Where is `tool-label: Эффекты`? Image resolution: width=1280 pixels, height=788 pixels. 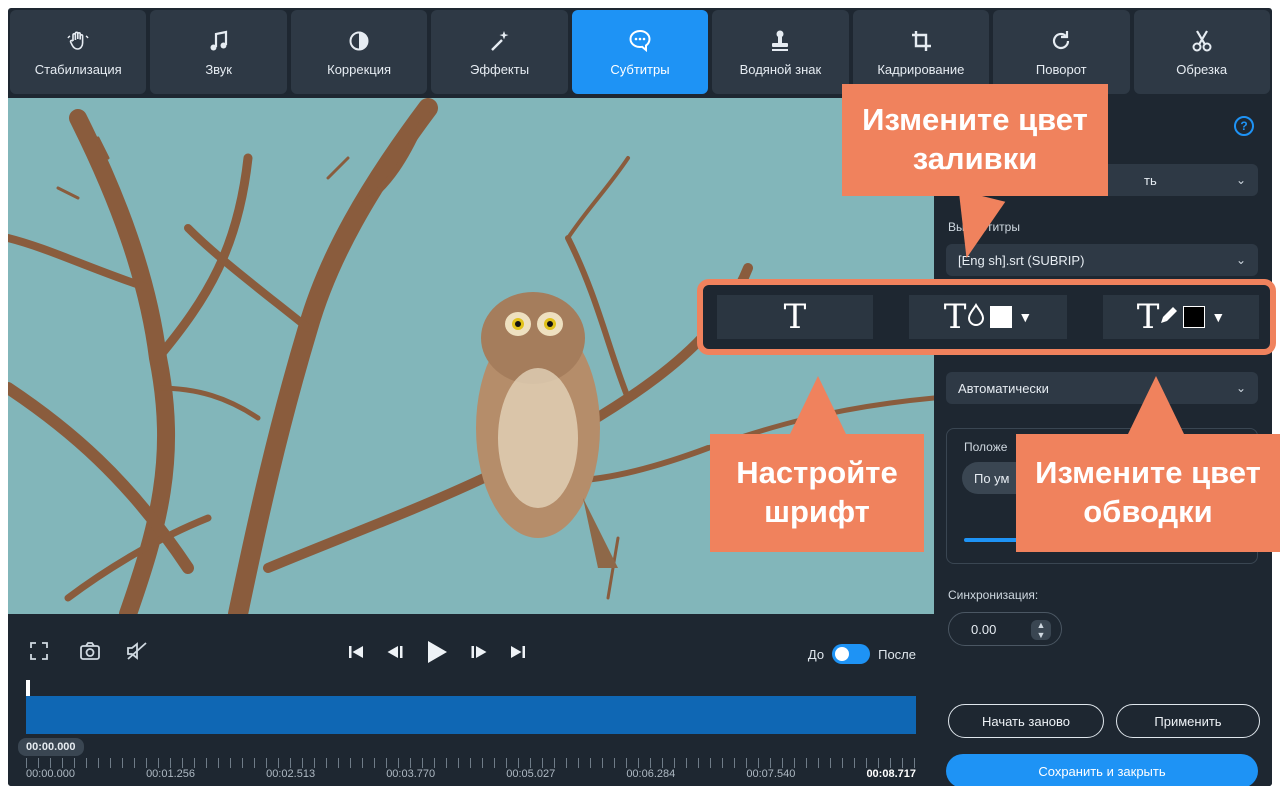
tool-label: Эффекты is located at coordinates (499, 69).